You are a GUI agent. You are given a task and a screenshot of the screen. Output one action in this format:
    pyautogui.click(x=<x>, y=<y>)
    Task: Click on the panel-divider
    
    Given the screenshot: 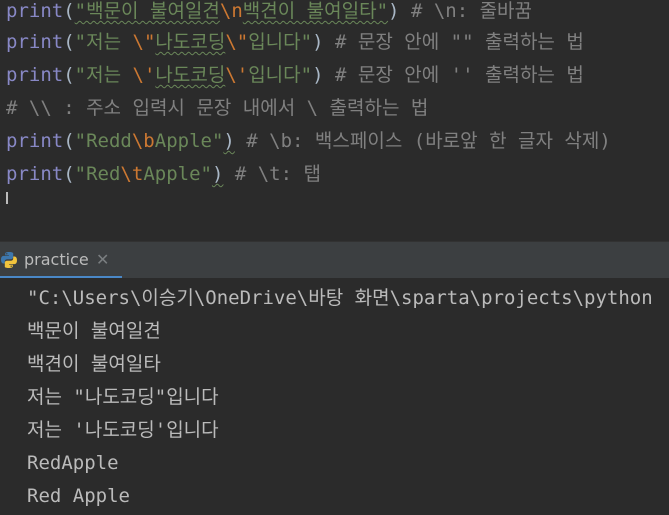 What is the action you would take?
    pyautogui.click(x=334, y=227)
    